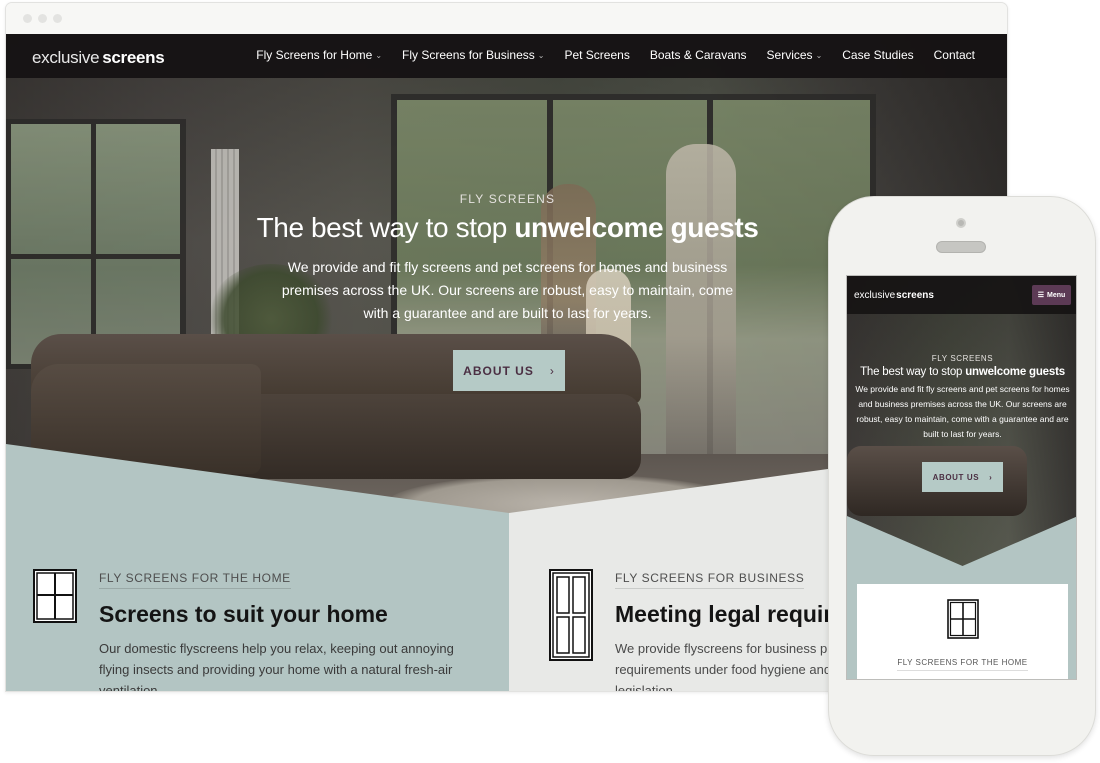  I want to click on nav-item-fly-screens-home: Fly Screens for Home ⌄, so click(319, 55).